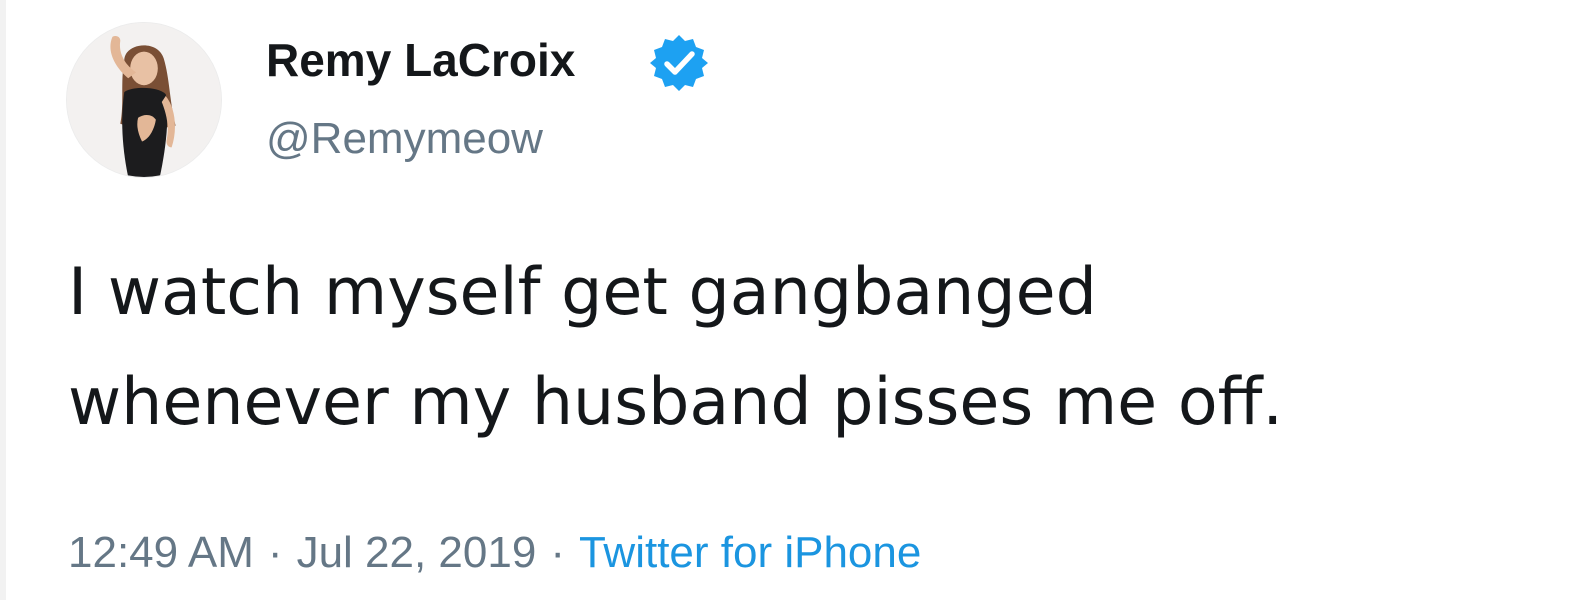  I want to click on tweet-text-line: I watch myself get gangbanged, so click(582, 292).